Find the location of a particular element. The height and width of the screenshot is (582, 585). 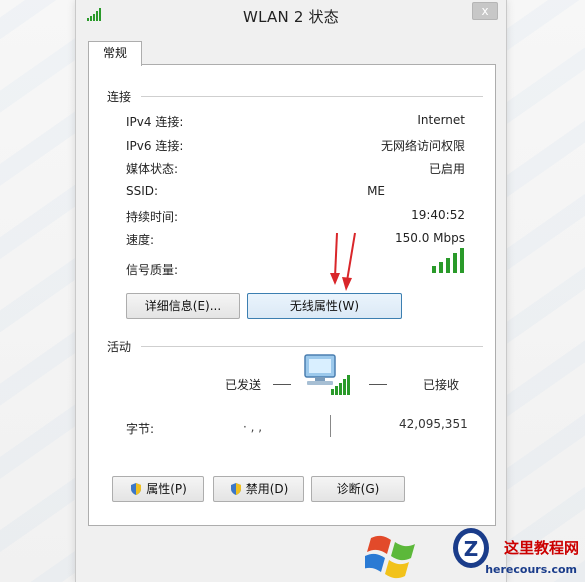

title-bar: WLAN 2 状态 x is located at coordinates (291, 15).